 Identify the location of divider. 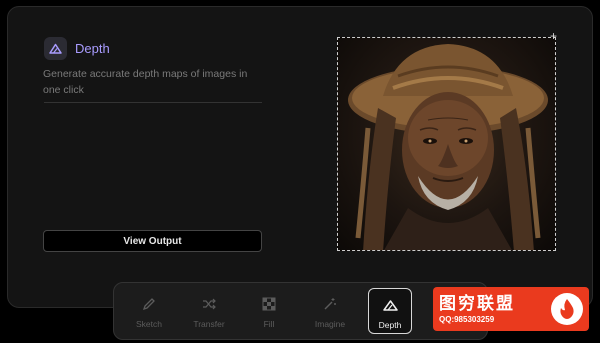
(153, 102).